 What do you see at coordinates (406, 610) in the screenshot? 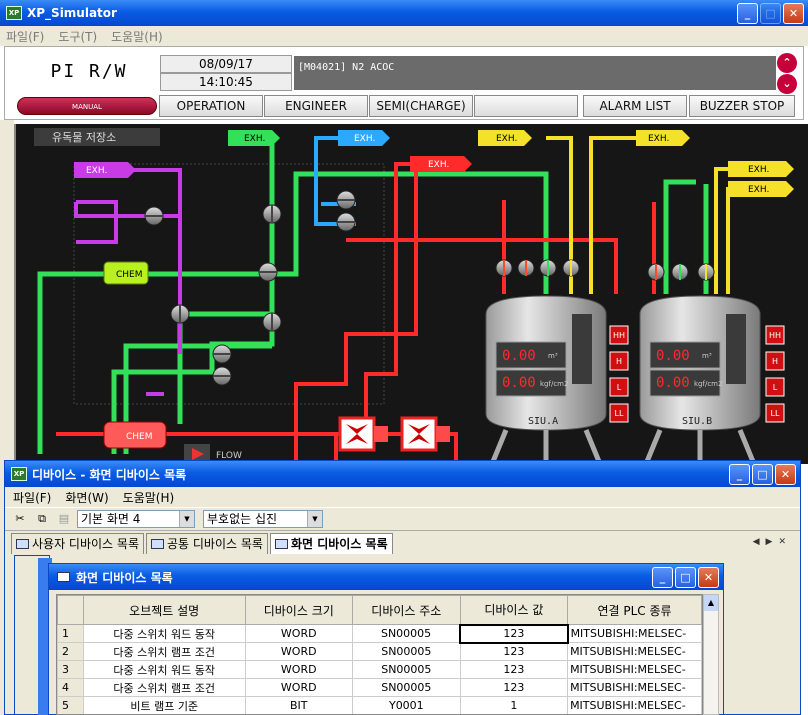
I see `column-header: 디바이스 주소` at bounding box center [406, 610].